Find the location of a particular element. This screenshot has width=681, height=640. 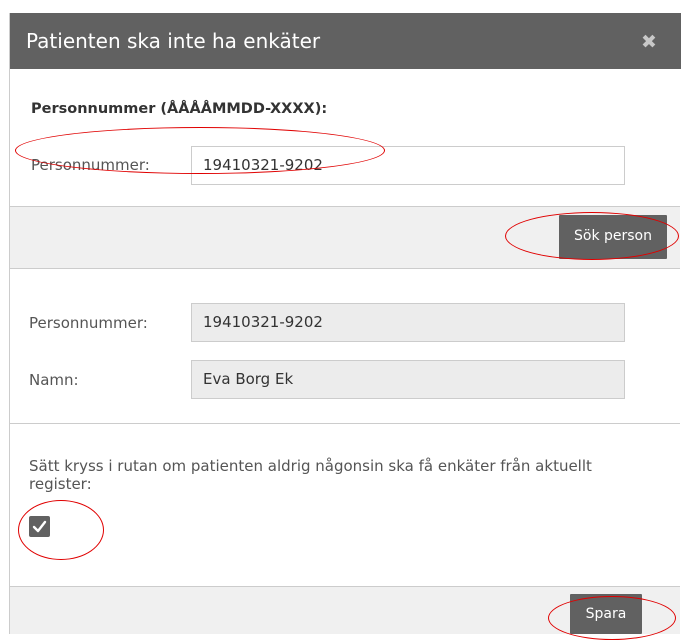

search-person-button: Sök person is located at coordinates (613, 237).